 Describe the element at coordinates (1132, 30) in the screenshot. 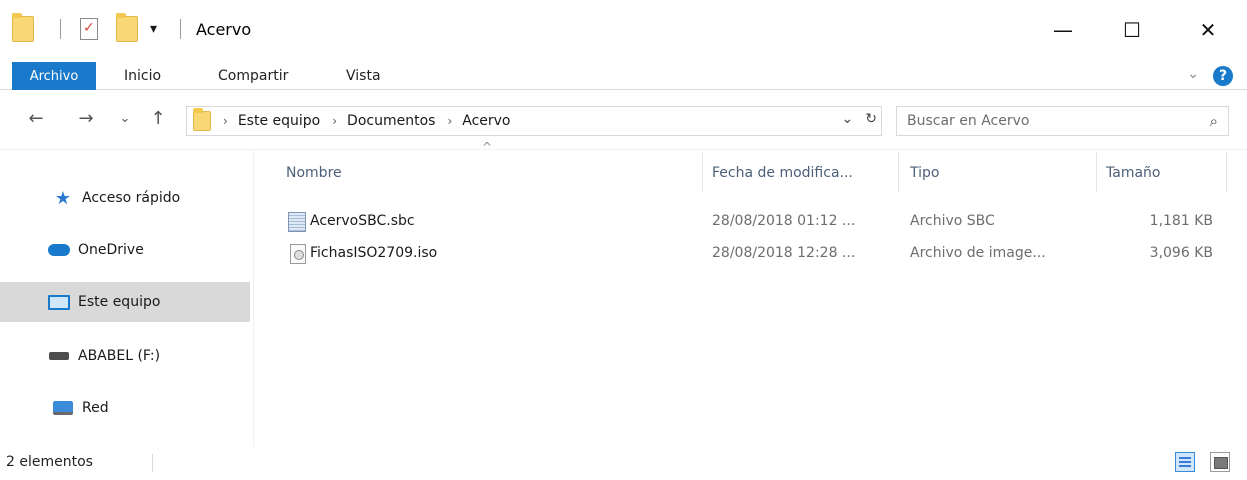

I see `maximize-button: ☐` at that location.